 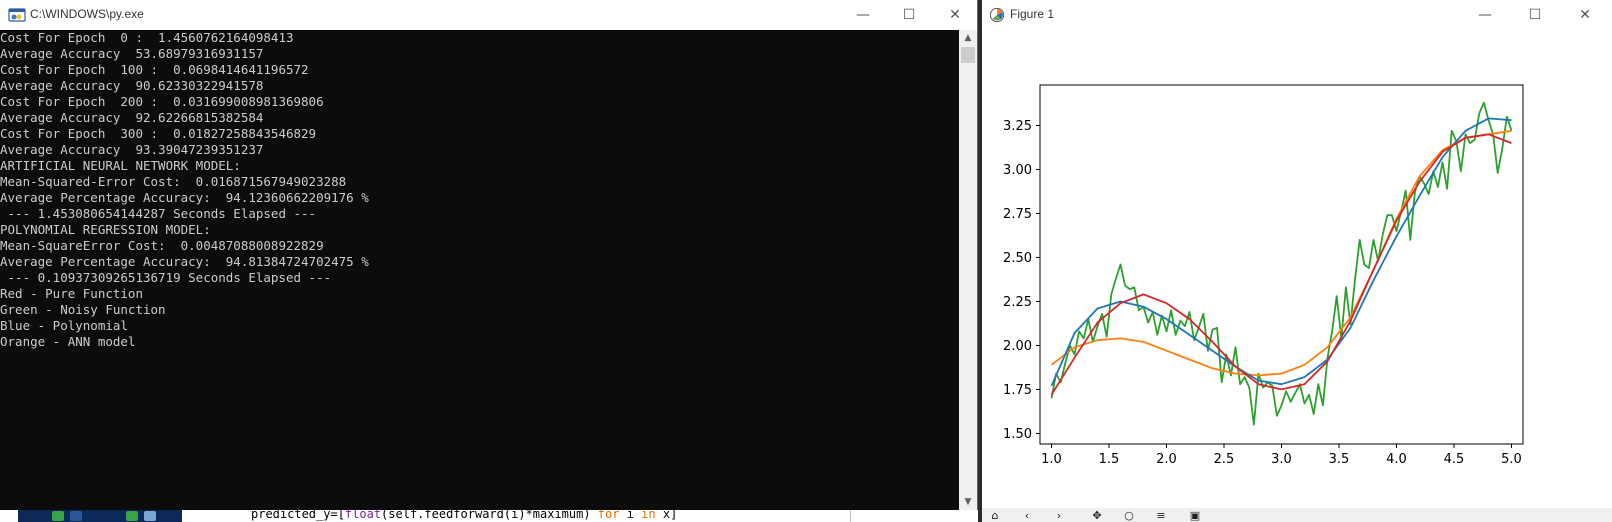 I want to click on matplotlib-icon, so click(x=997, y=15).